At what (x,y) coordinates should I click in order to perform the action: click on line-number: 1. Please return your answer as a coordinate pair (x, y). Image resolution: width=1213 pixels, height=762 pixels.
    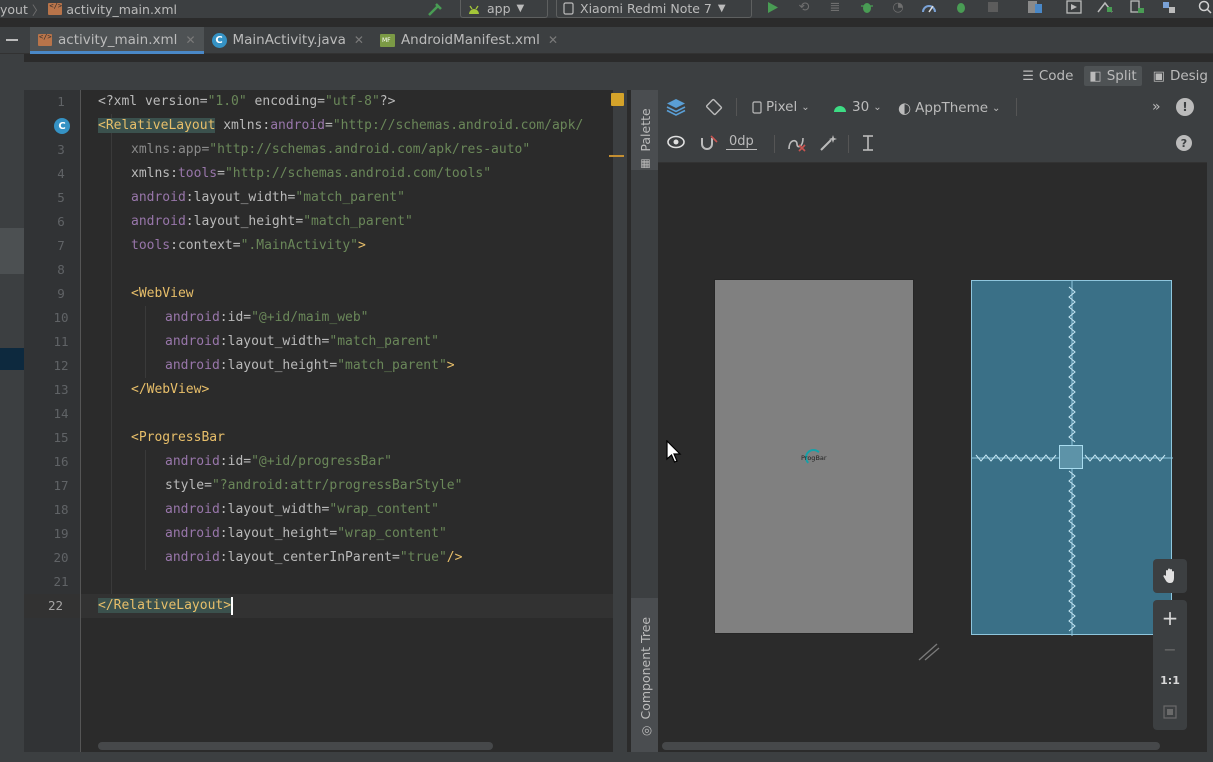
    Looking at the image, I should click on (61, 101).